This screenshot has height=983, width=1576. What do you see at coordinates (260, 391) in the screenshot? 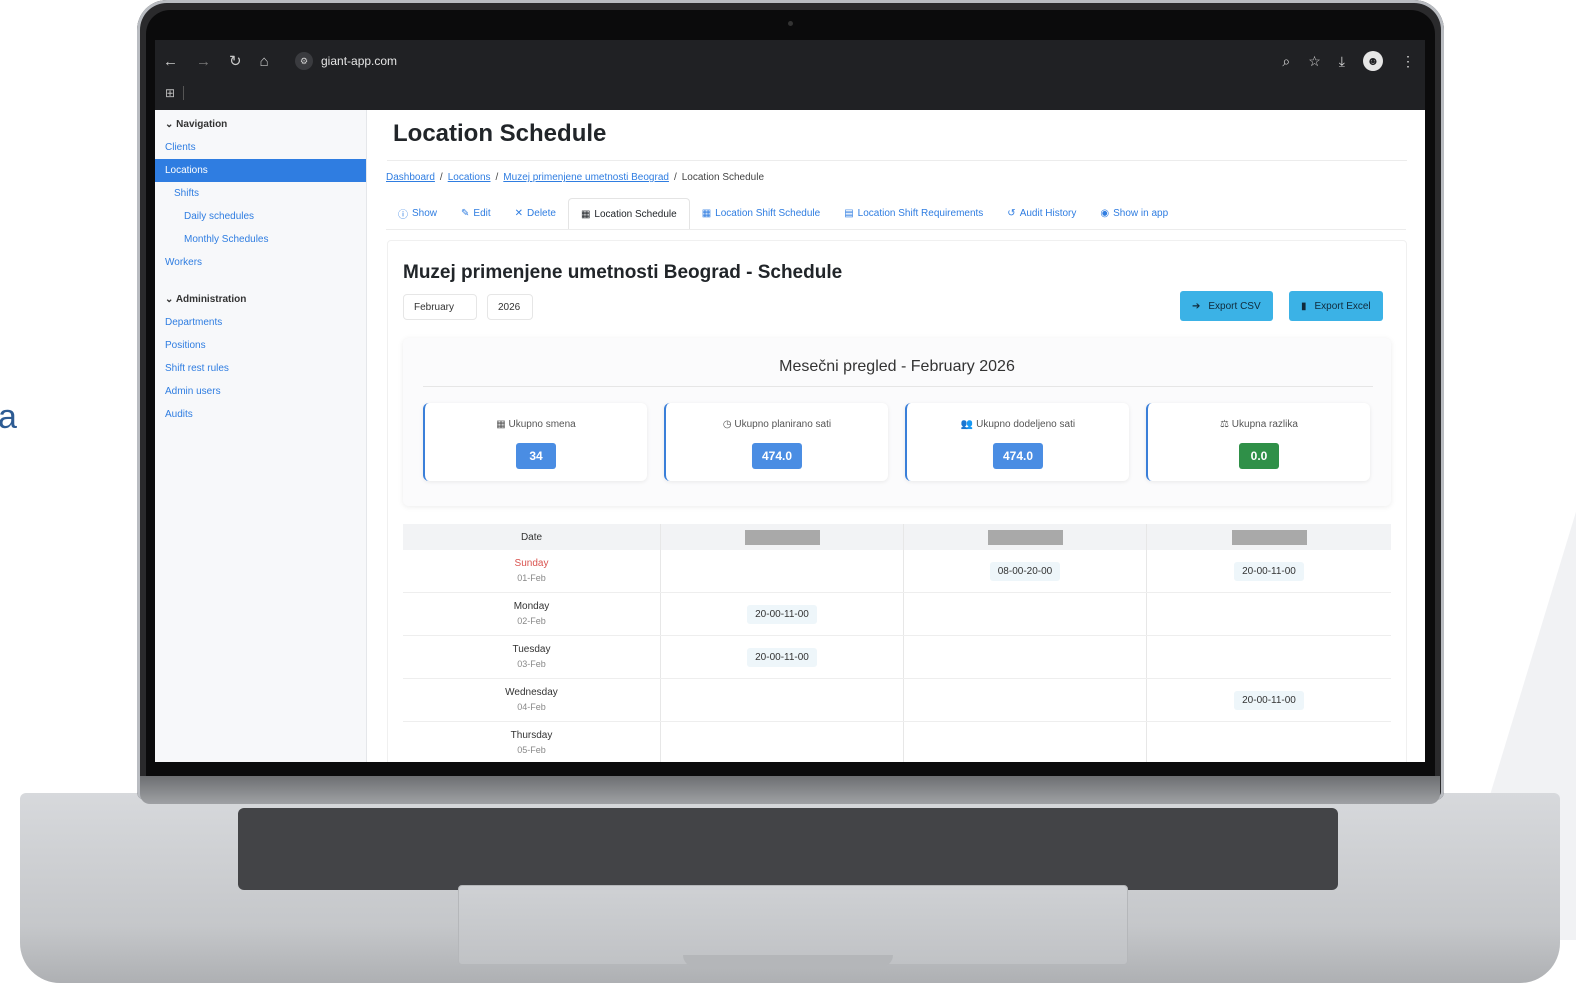
I see `sidebar-item-admin-users: Admin users` at bounding box center [260, 391].